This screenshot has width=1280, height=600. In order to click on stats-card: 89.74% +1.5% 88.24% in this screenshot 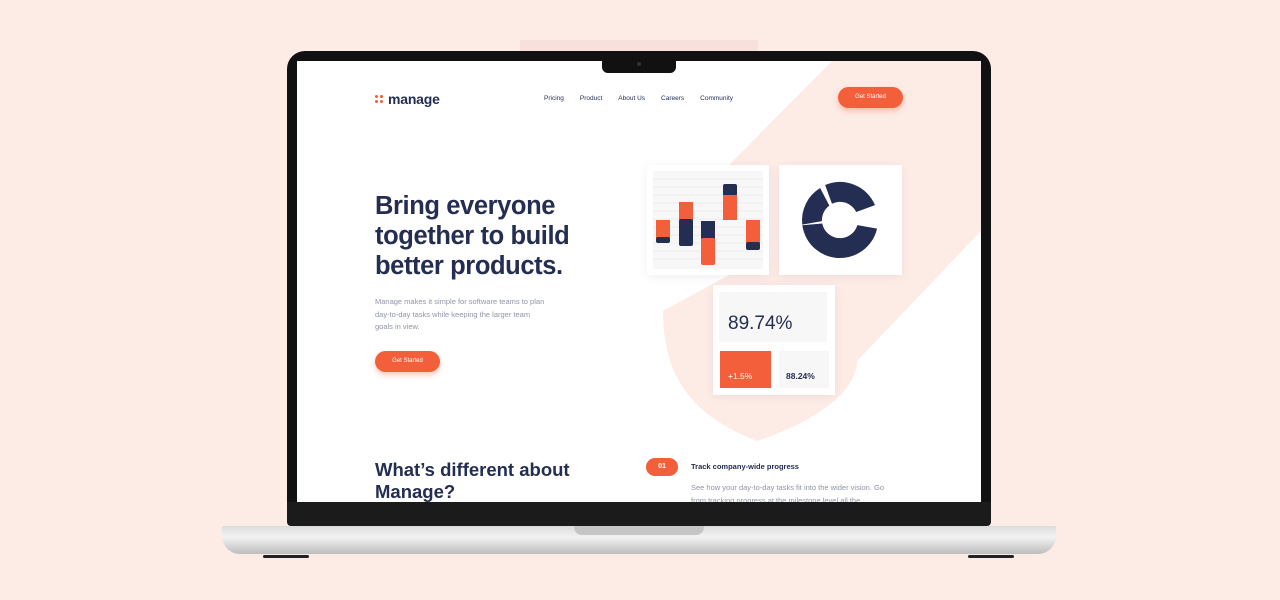, I will do `click(774, 340)`.